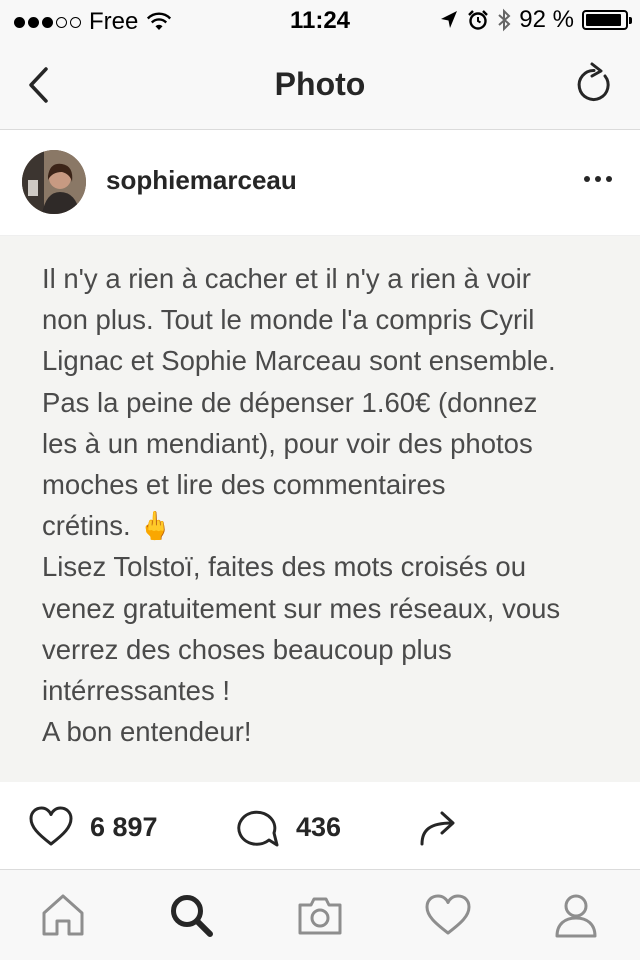 The width and height of the screenshot is (640, 960). Describe the element at coordinates (51, 826) in the screenshot. I see `heart-icon` at that location.